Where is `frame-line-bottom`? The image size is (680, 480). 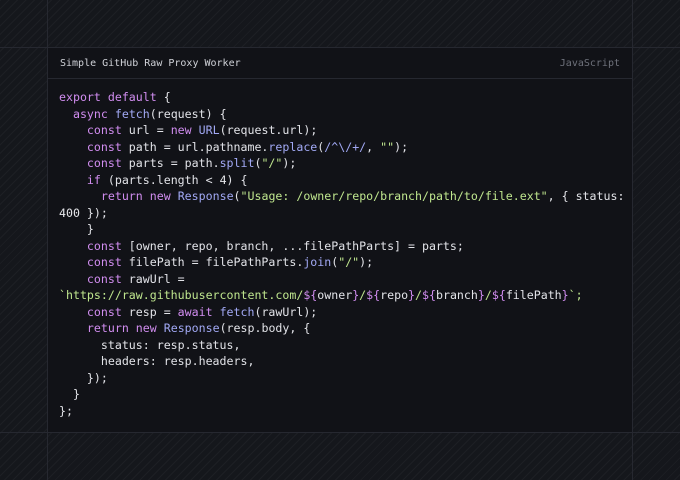 frame-line-bottom is located at coordinates (340, 432).